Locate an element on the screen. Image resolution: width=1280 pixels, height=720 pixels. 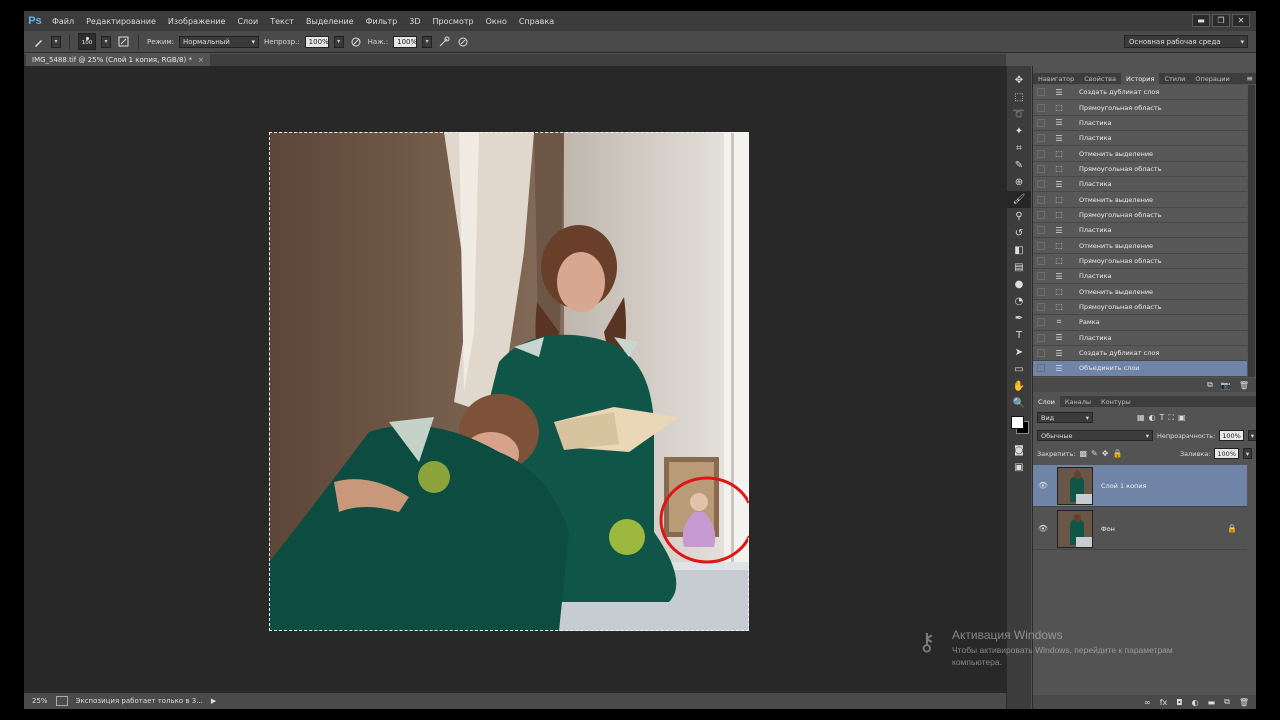
history-item: ☰ Объединить слои is located at coordinates (1140, 369).